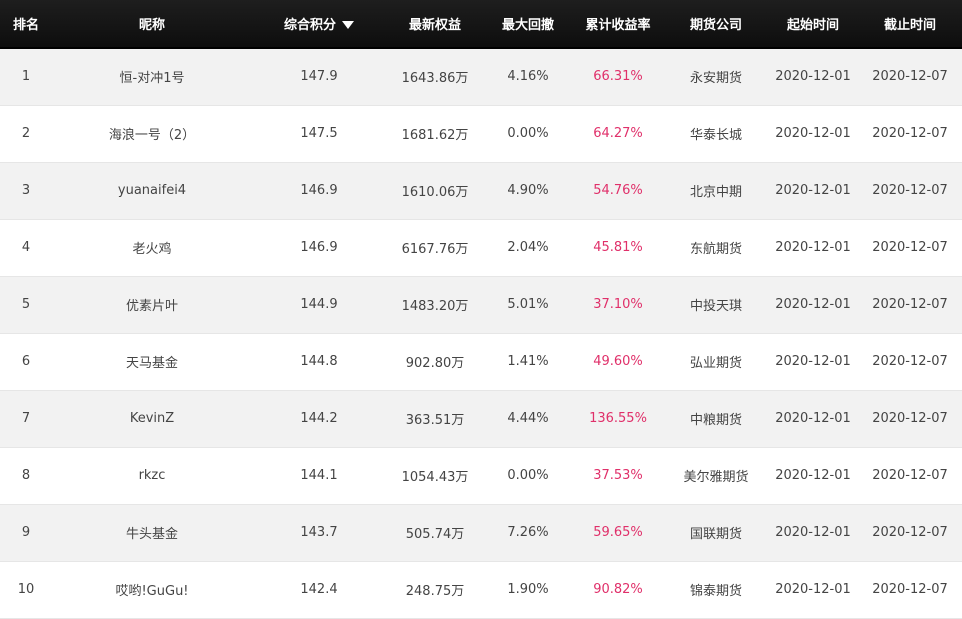 This screenshot has width=962, height=619. What do you see at coordinates (435, 419) in the screenshot?
I see `equity-cell: 363.51万` at bounding box center [435, 419].